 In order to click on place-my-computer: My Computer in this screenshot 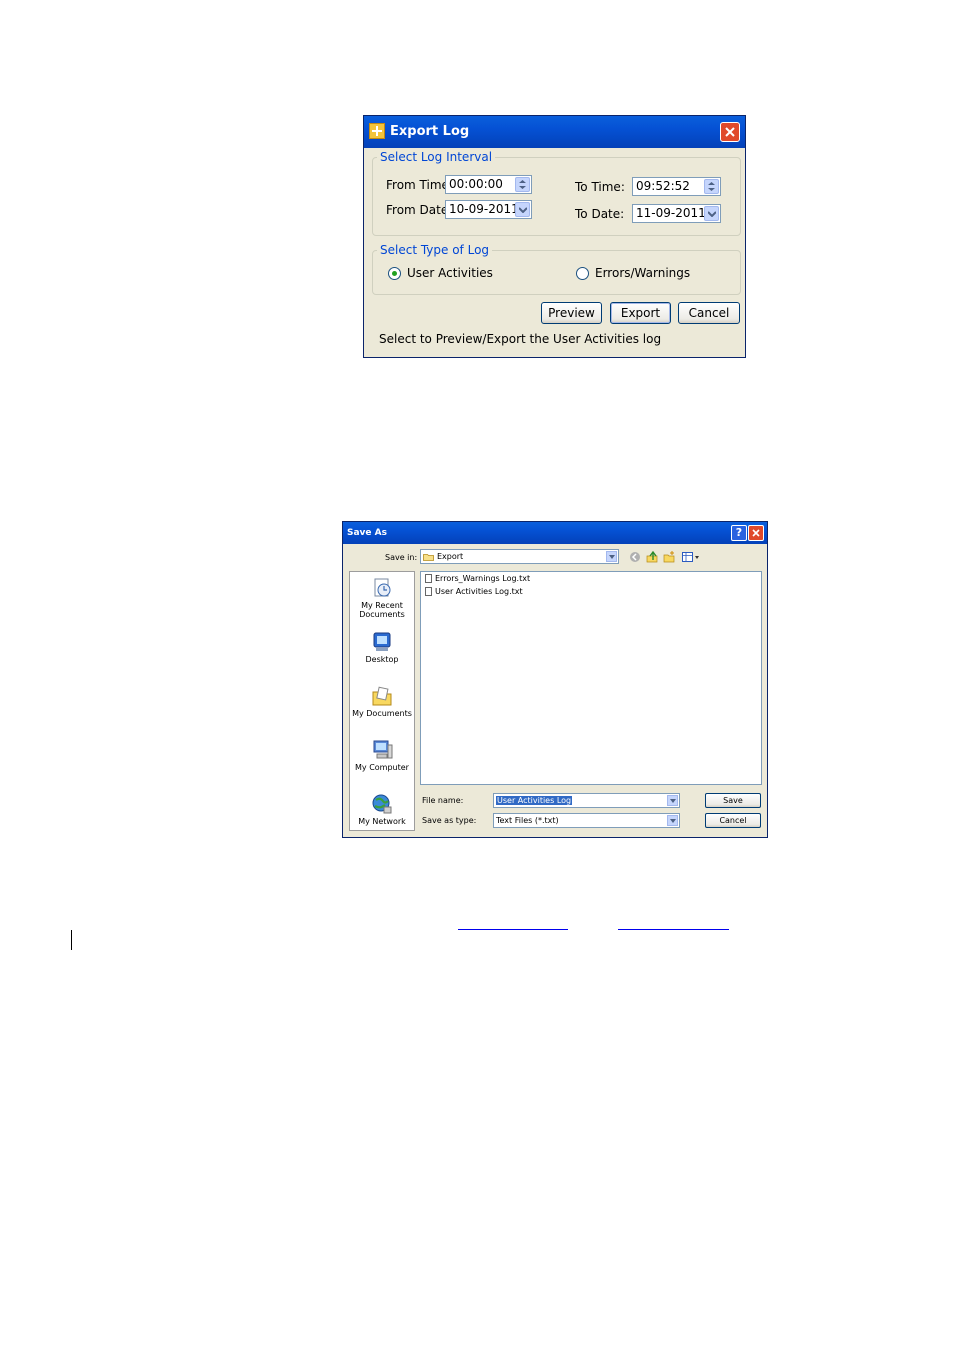, I will do `click(382, 755)`.